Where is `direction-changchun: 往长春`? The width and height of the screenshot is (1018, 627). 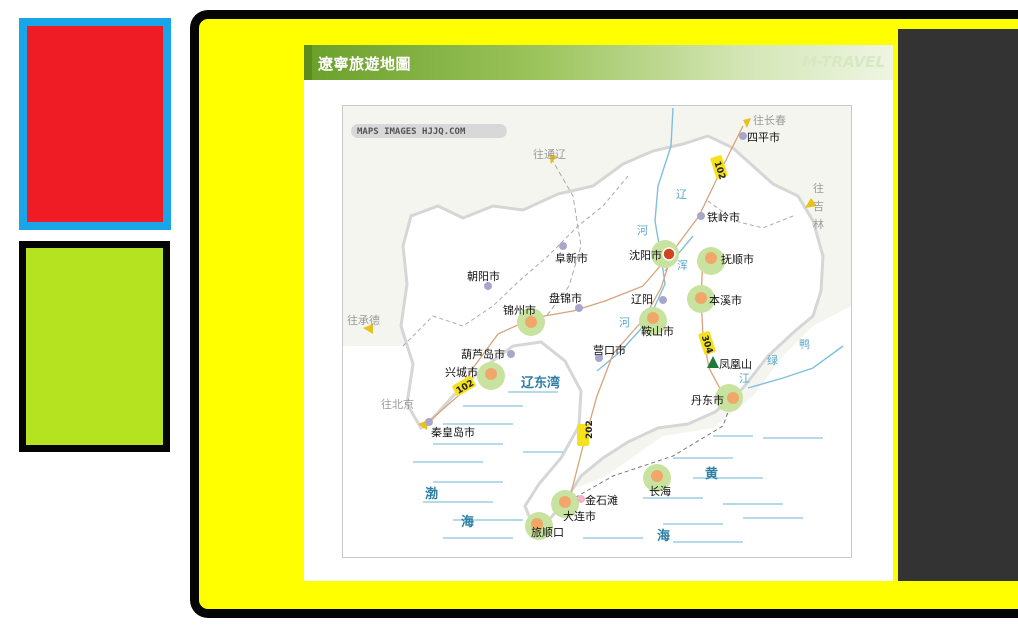 direction-changchun: 往长春 is located at coordinates (769, 120).